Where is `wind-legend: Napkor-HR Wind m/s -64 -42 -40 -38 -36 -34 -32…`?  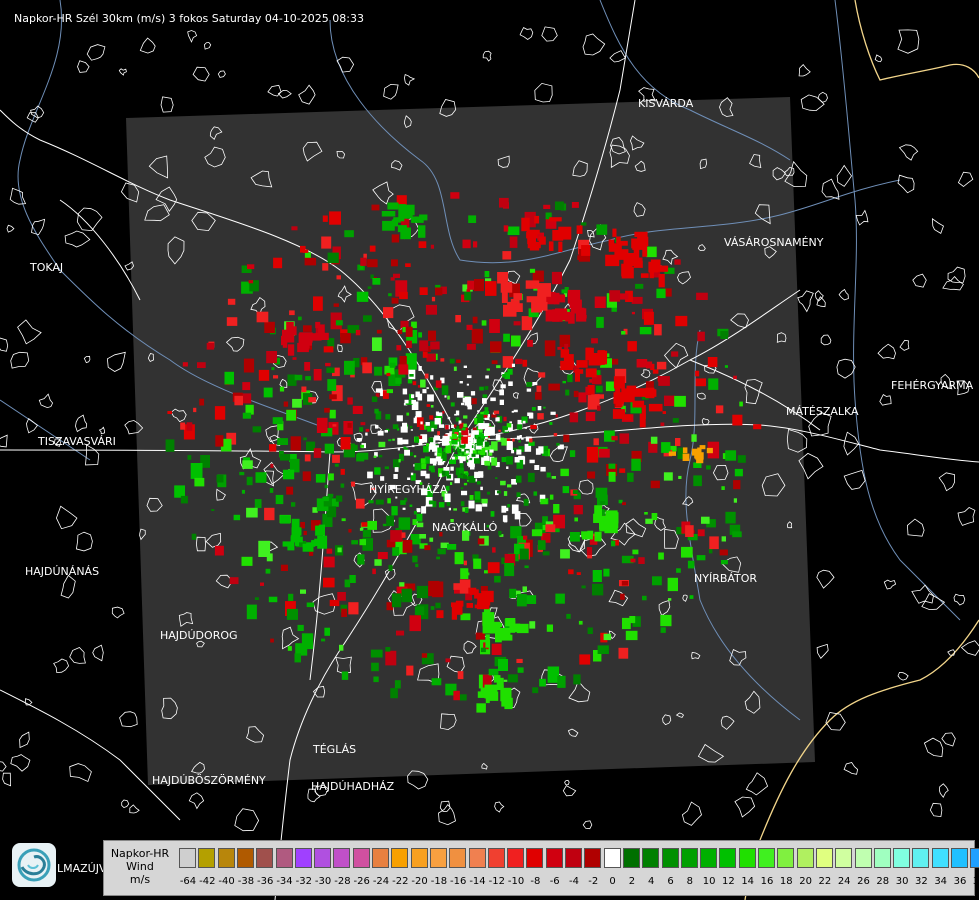 wind-legend: Napkor-HR Wind m/s -64 -42 -40 -38 -36 -34 -32… is located at coordinates (541, 868).